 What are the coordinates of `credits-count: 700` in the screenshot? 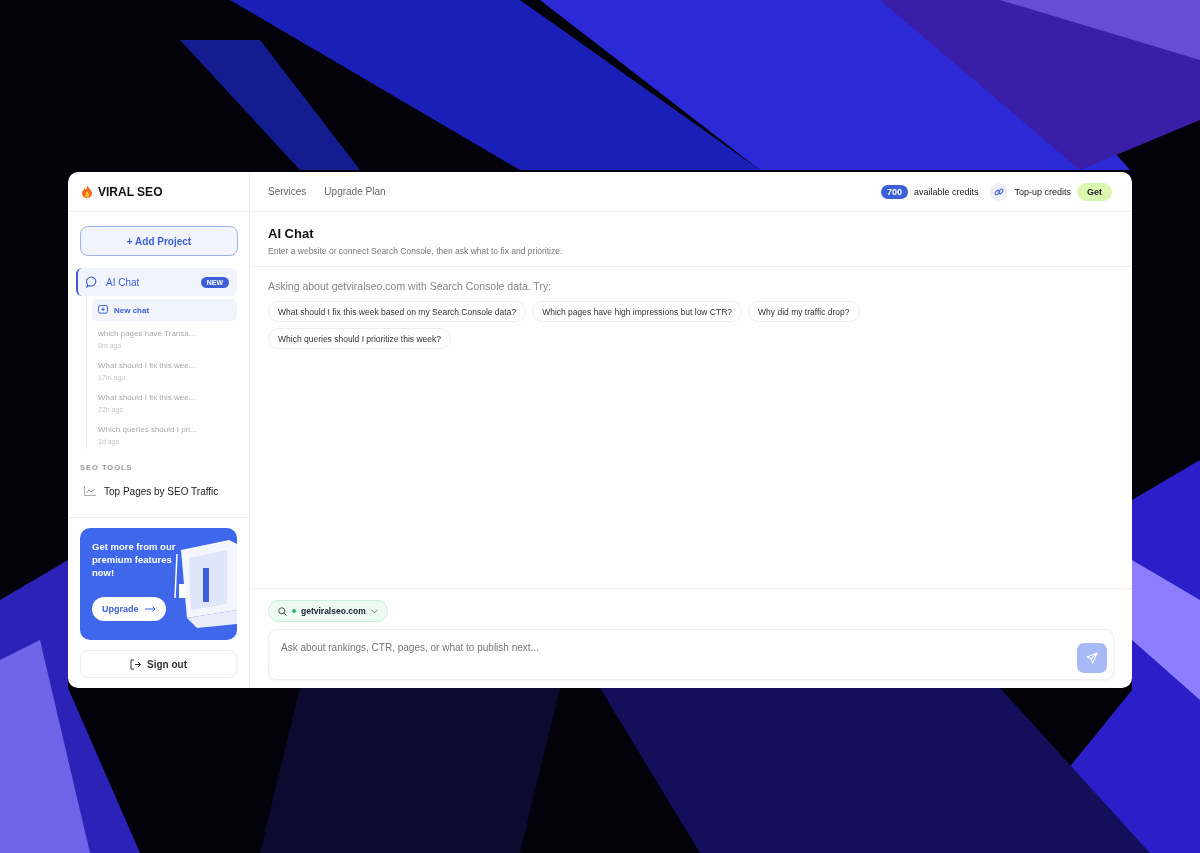 It's located at (894, 191).